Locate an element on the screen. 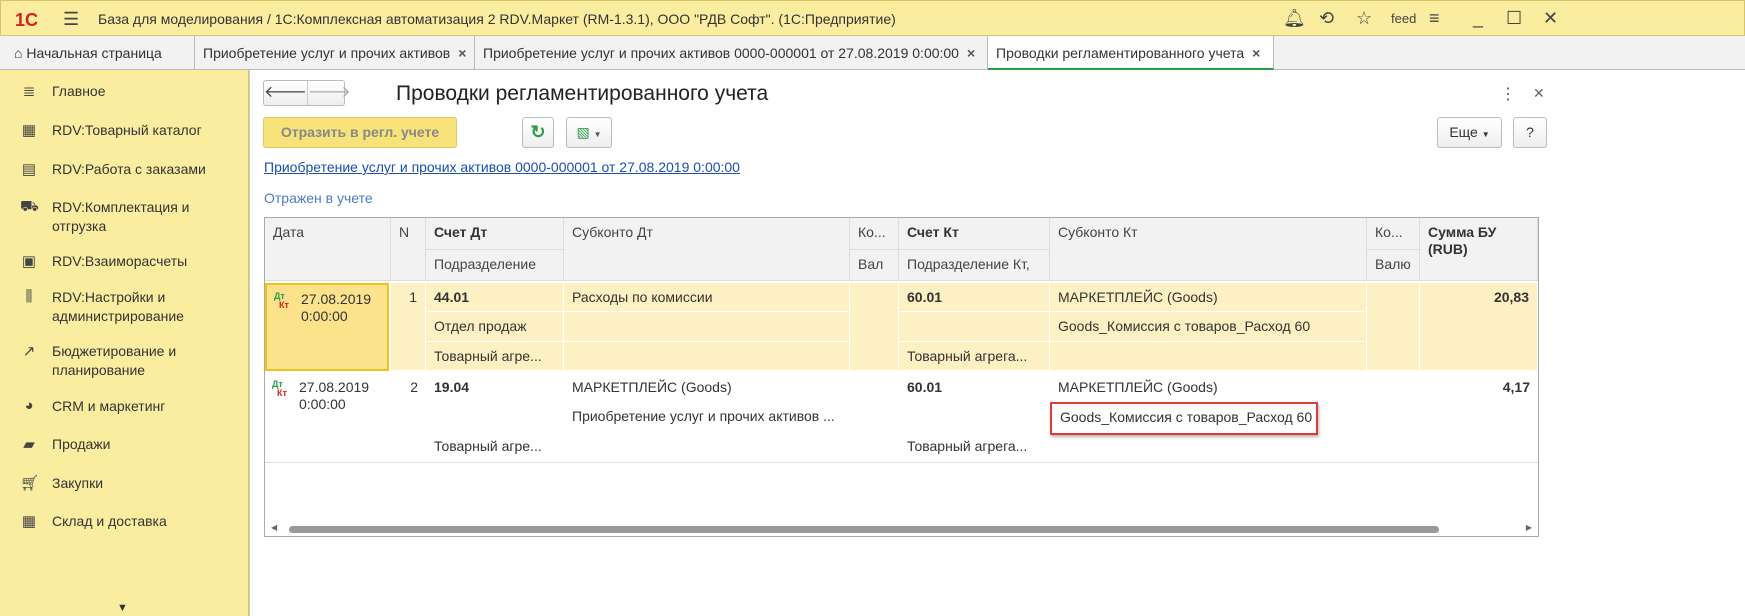 This screenshot has width=1745, height=616. bell-icon: 🔔︎ is located at coordinates (1294, 18).